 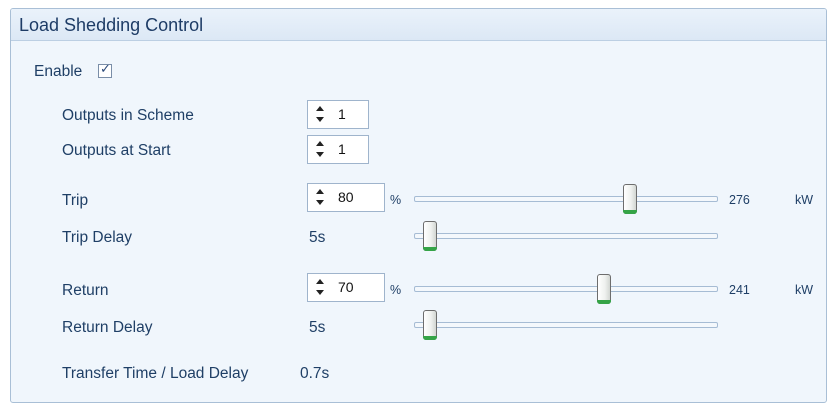 I want to click on trip-kw-unit: kW, so click(x=804, y=200).